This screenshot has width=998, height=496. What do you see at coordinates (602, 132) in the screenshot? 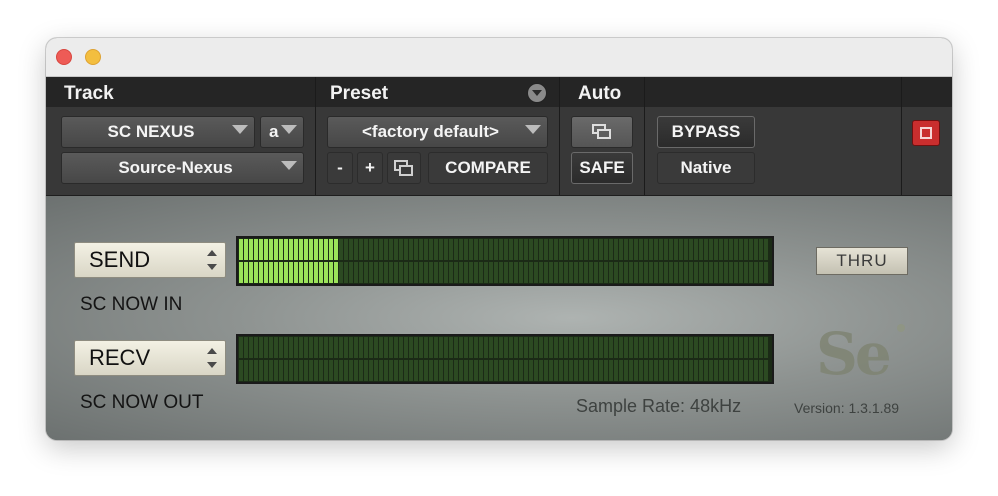
I see `automation-window-button` at bounding box center [602, 132].